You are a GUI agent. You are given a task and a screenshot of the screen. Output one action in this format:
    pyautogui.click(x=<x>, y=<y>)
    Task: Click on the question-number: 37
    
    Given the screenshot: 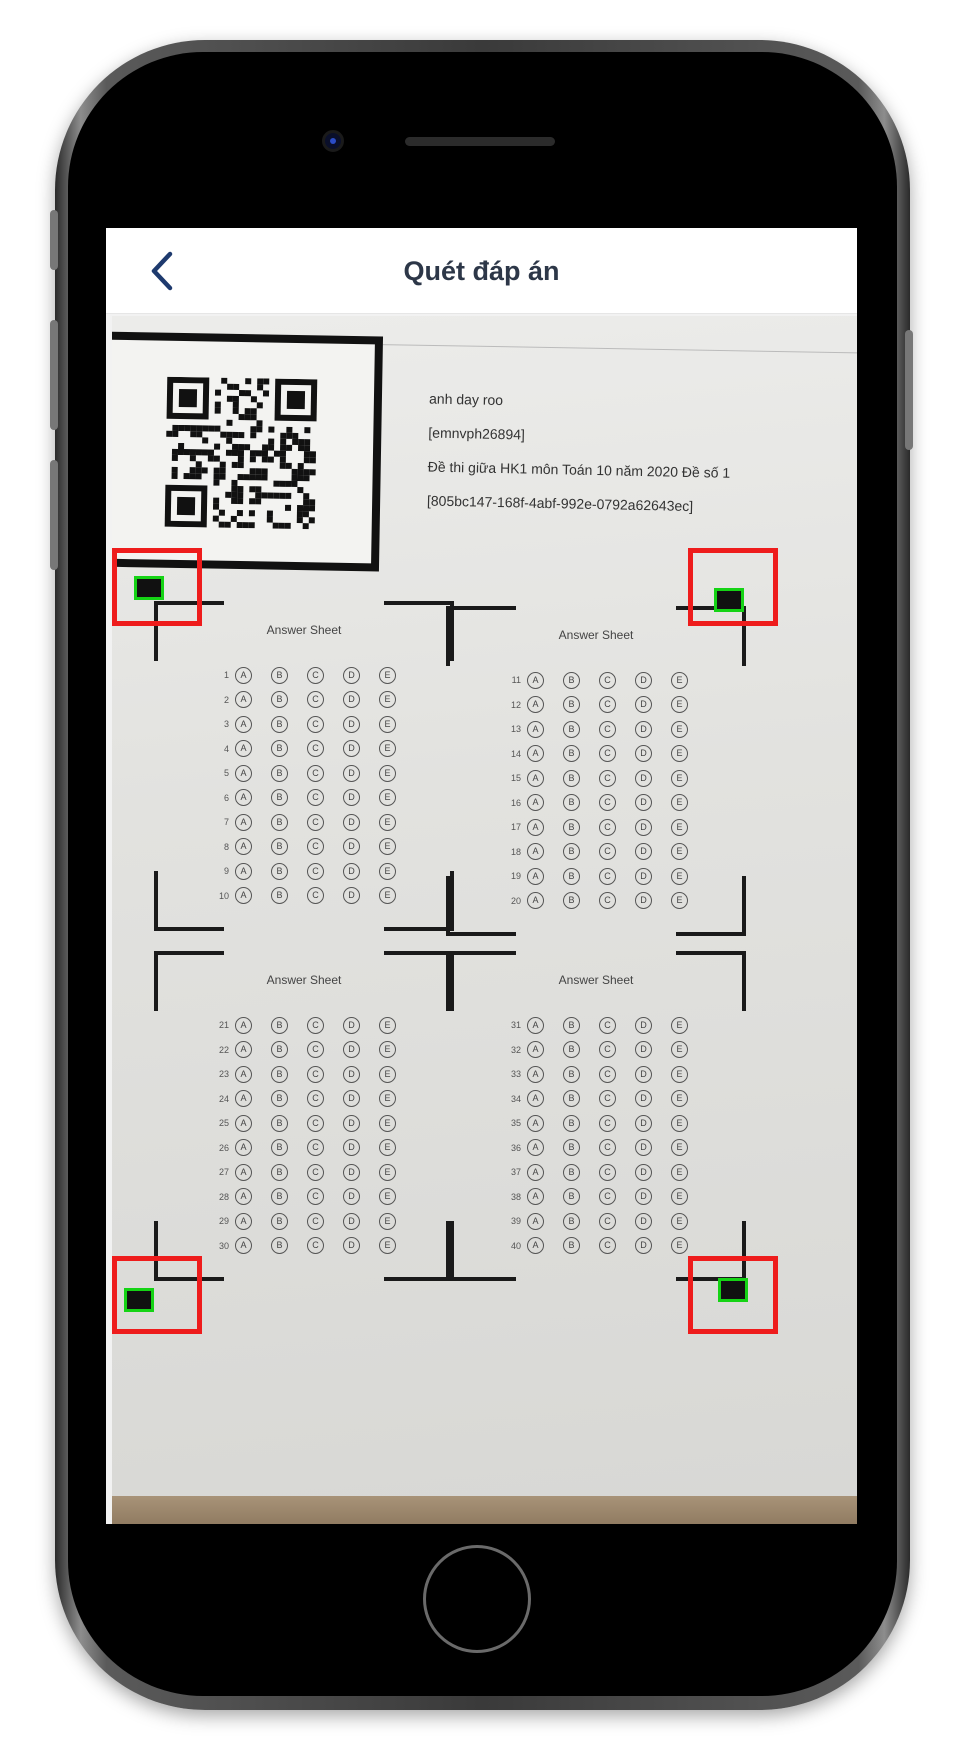 What is the action you would take?
    pyautogui.click(x=515, y=1172)
    